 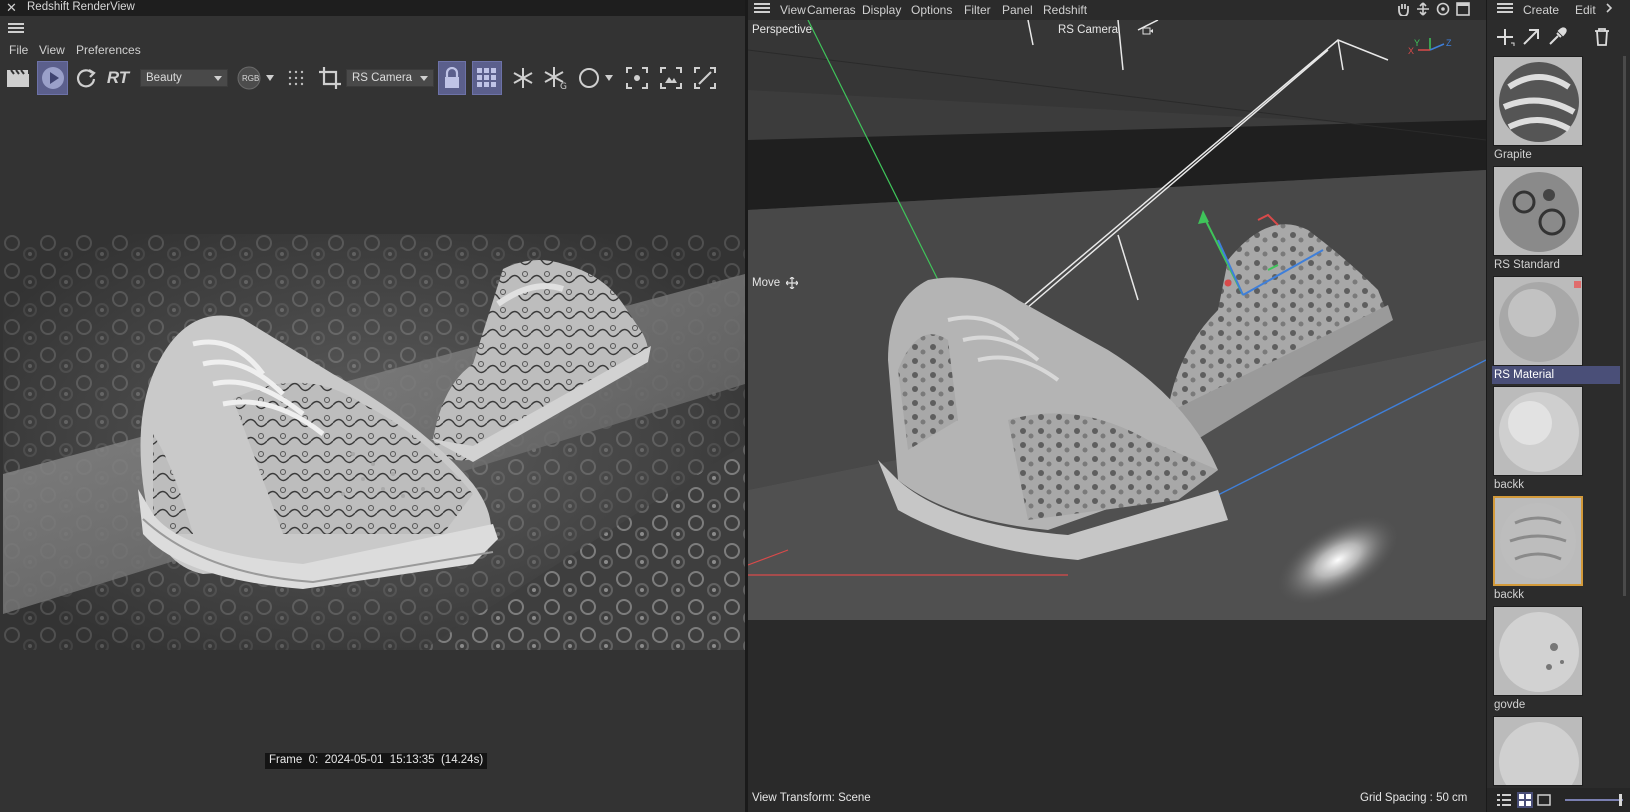 What do you see at coordinates (86, 78) in the screenshot?
I see `refresh-icon` at bounding box center [86, 78].